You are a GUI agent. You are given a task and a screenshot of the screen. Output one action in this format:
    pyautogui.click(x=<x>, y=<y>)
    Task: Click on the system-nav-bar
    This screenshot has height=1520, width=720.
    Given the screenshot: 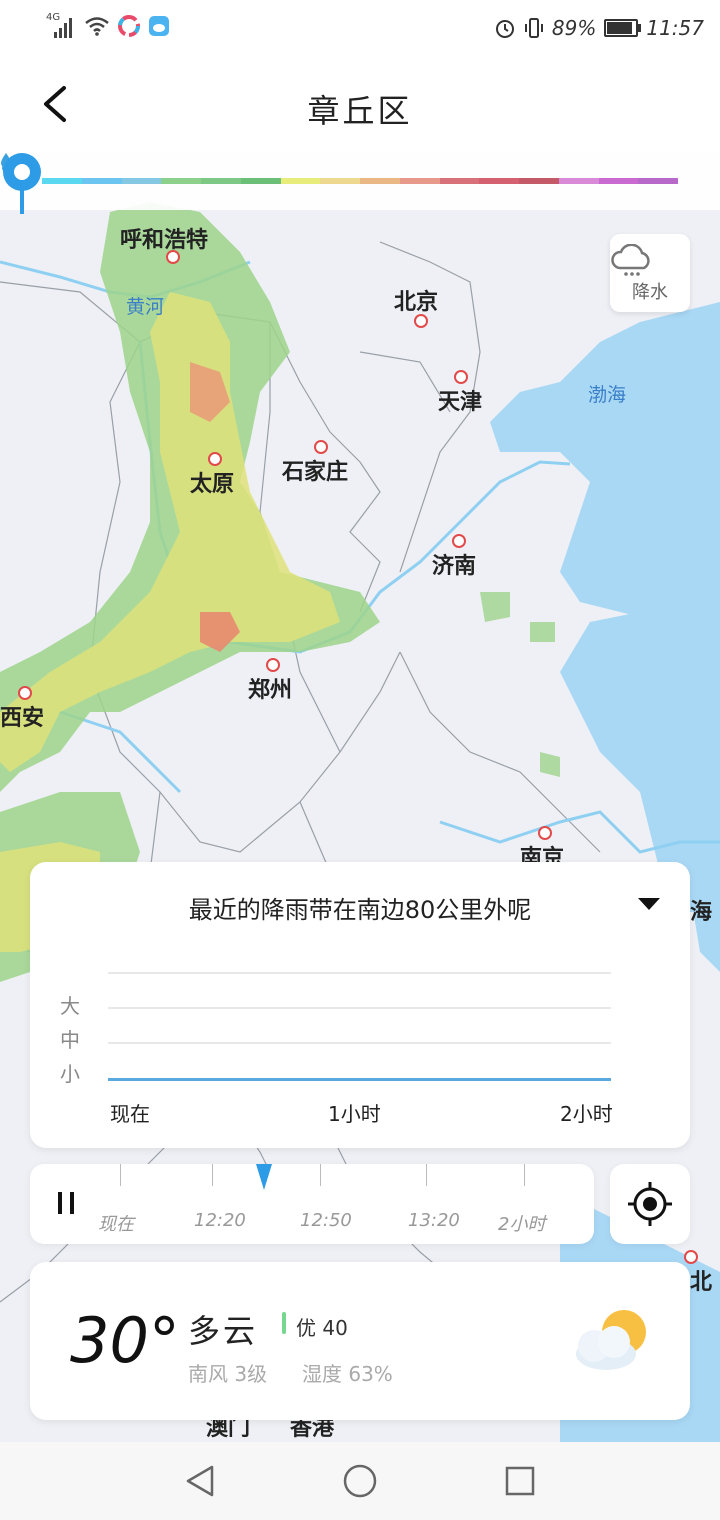 What is the action you would take?
    pyautogui.click(x=360, y=1481)
    